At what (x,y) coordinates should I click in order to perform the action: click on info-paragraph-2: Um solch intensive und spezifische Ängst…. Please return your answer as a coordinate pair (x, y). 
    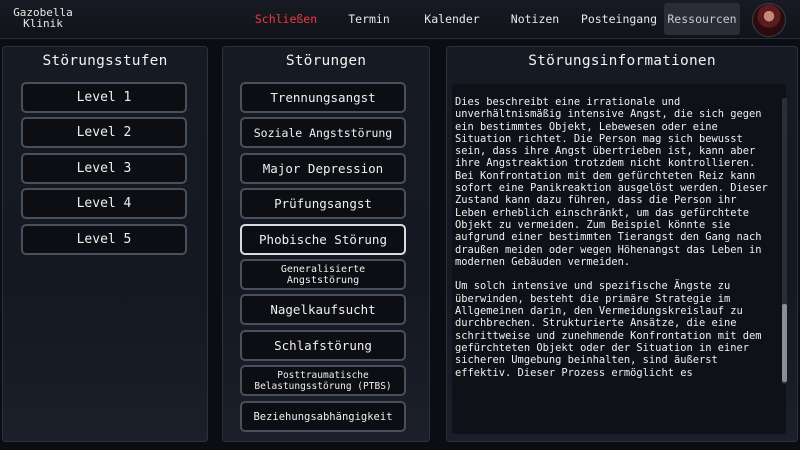
    Looking at the image, I should click on (611, 329).